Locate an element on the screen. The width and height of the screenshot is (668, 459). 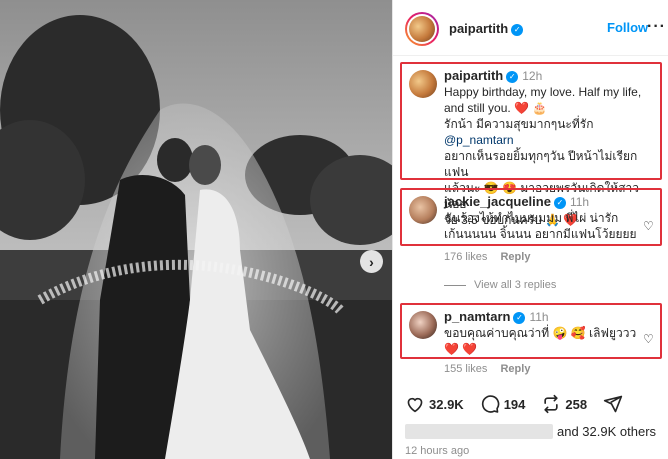
comment-meta: 155 likes Reply is located at coordinates (487, 369).